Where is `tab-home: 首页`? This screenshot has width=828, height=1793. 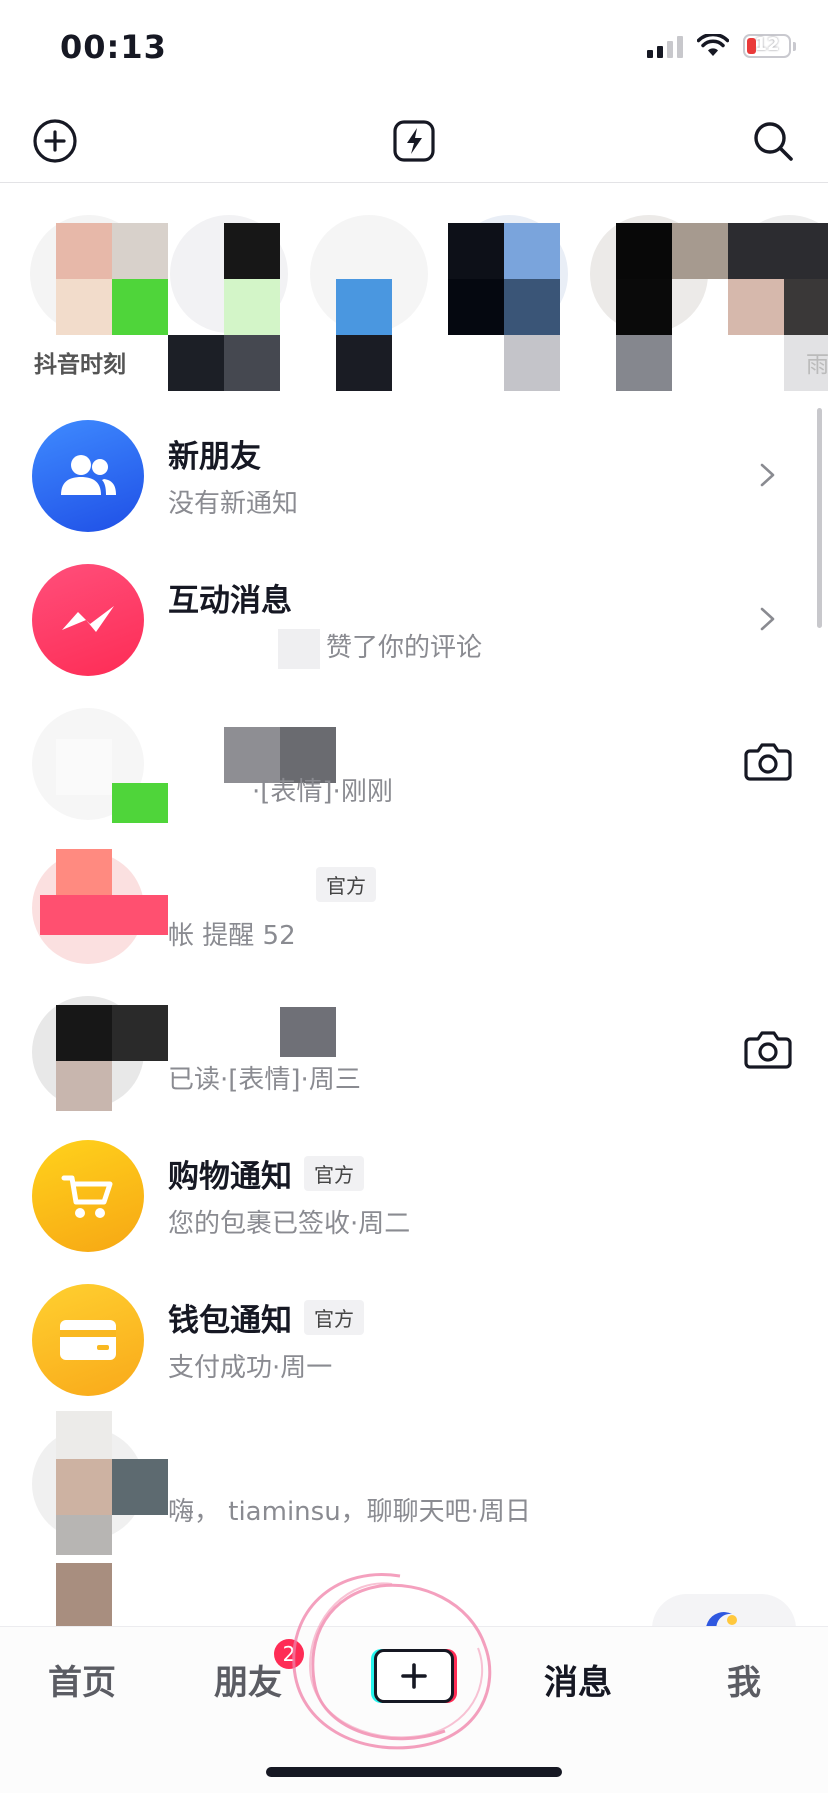
tab-home: 首页 is located at coordinates (82, 1679).